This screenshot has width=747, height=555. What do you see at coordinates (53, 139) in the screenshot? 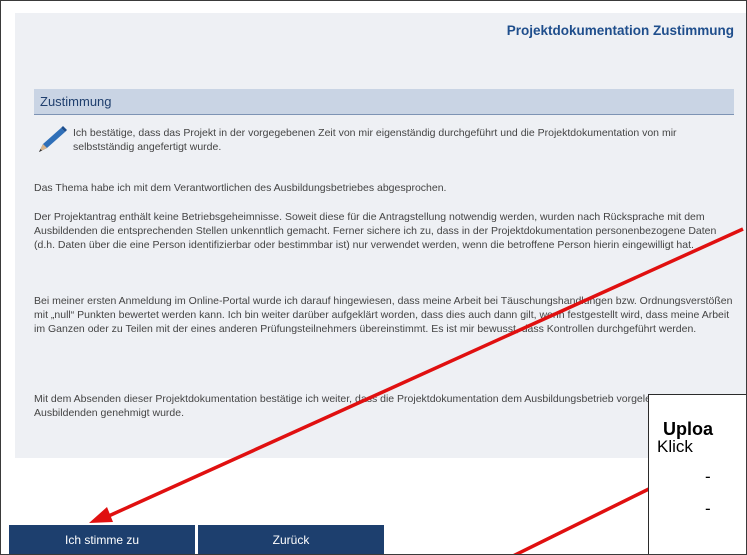
I see `pencil-icon` at bounding box center [53, 139].